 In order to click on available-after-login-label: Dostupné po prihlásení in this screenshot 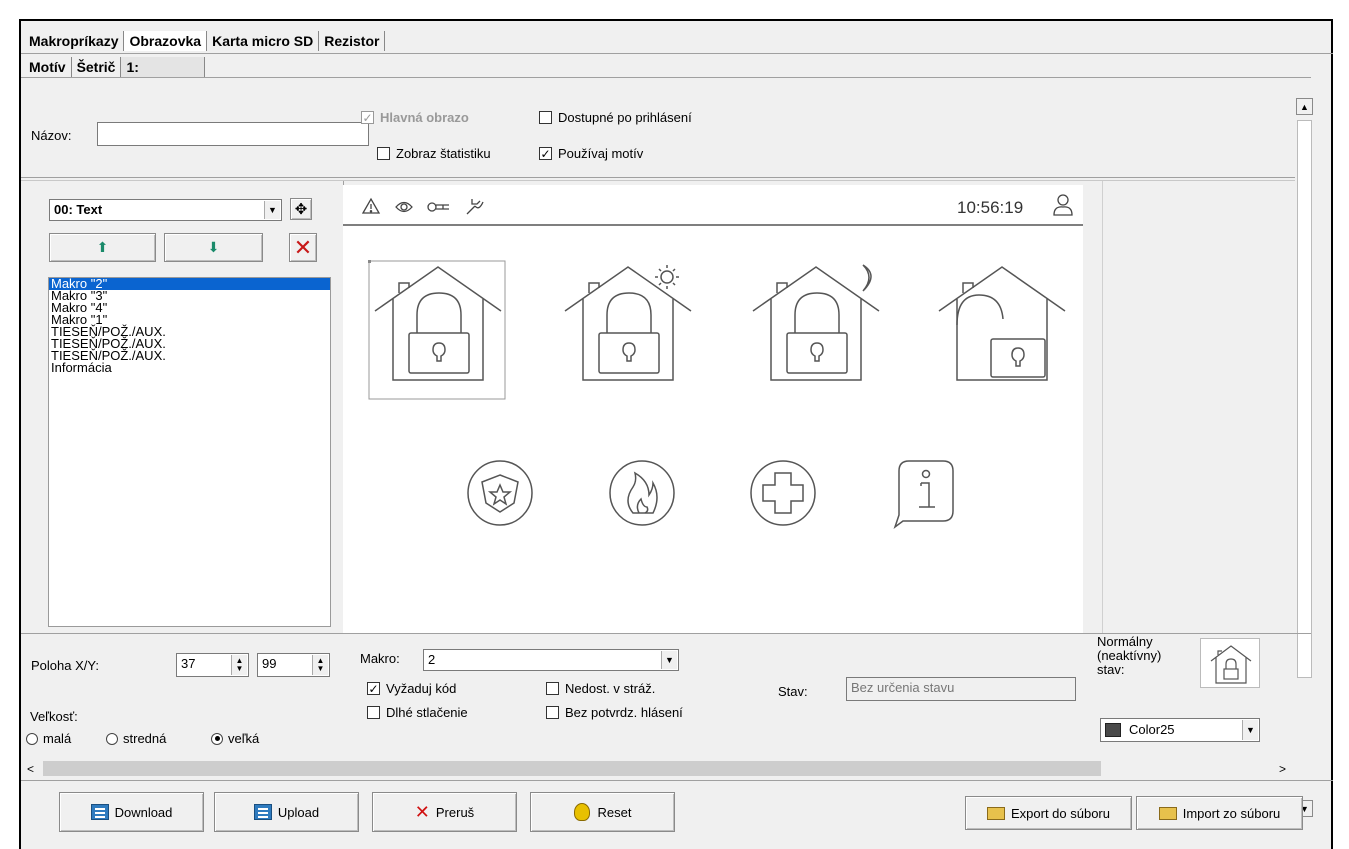, I will do `click(625, 117)`.